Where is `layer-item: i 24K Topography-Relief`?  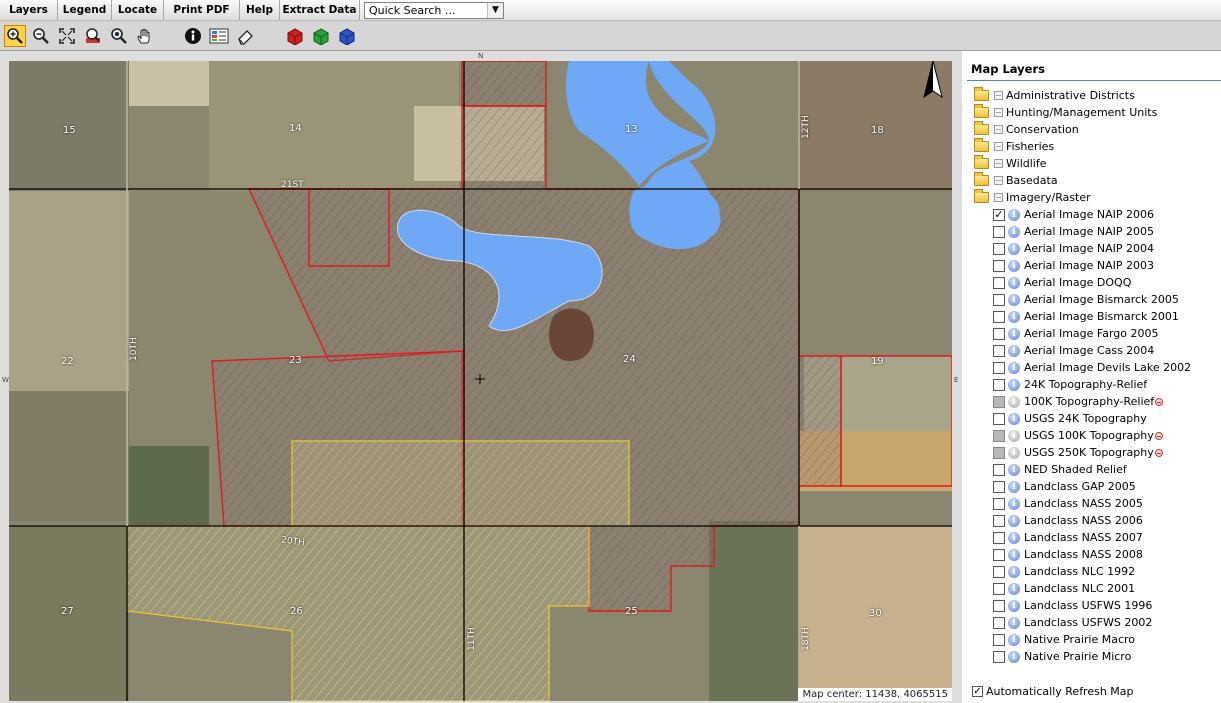 layer-item: i 24K Topography-Relief is located at coordinates (1070, 384).